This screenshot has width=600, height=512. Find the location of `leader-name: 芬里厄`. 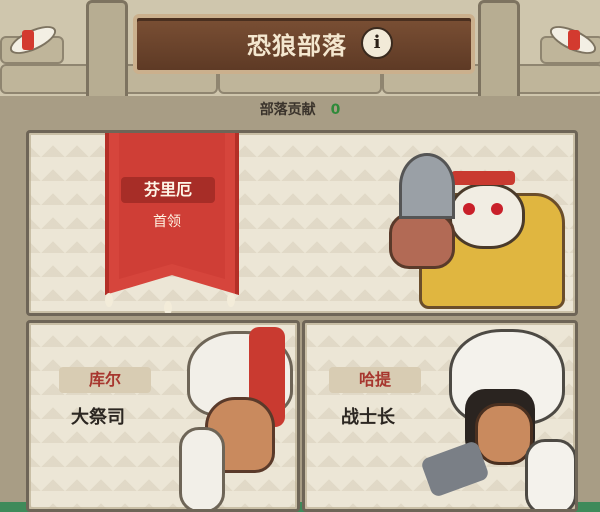

leader-name: 芬里厄 is located at coordinates (168, 190).